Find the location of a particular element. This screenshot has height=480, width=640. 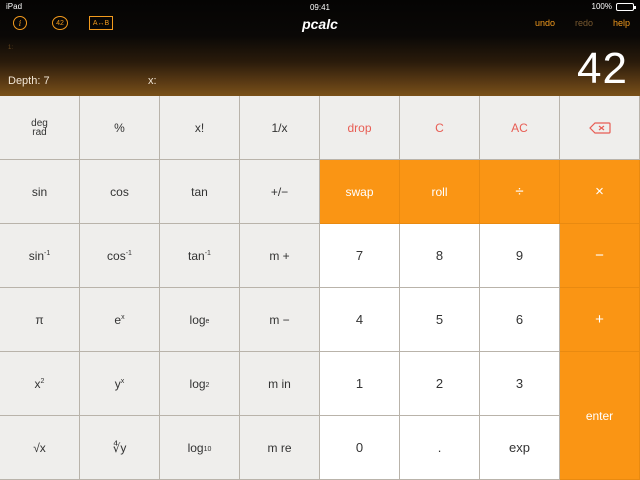

factorial-key: x! is located at coordinates (200, 128).